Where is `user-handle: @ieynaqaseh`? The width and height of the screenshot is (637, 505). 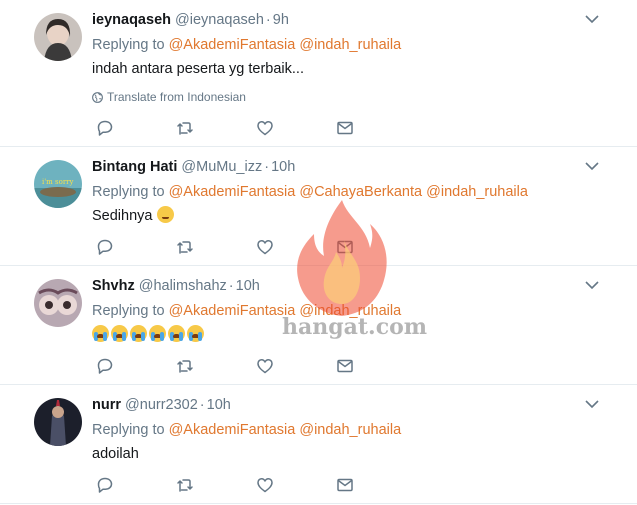
user-handle: @ieynaqaseh is located at coordinates (219, 20).